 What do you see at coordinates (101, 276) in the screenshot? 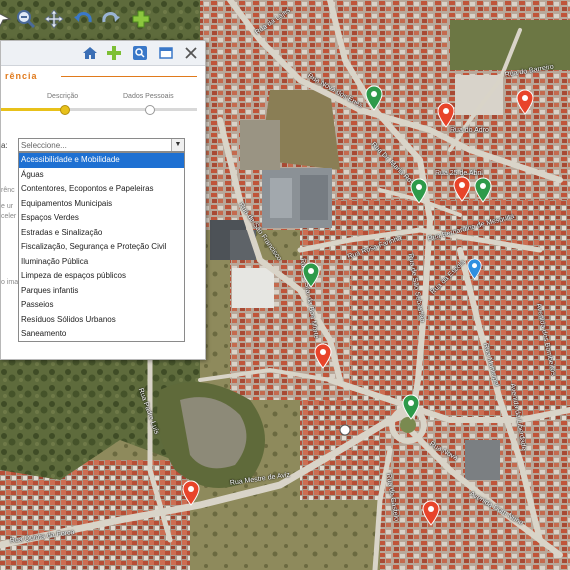
I see `dropdown-option: Limpeza de espaços públicos` at bounding box center [101, 276].